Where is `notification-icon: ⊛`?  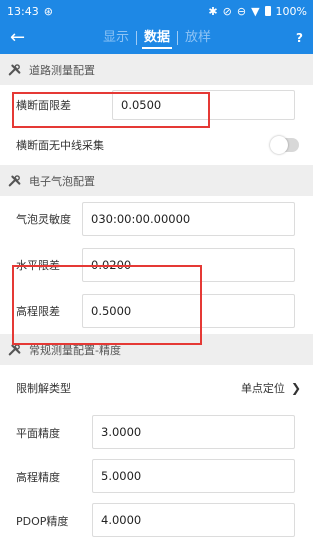
notification-icon: ⊛ is located at coordinates (48, 11).